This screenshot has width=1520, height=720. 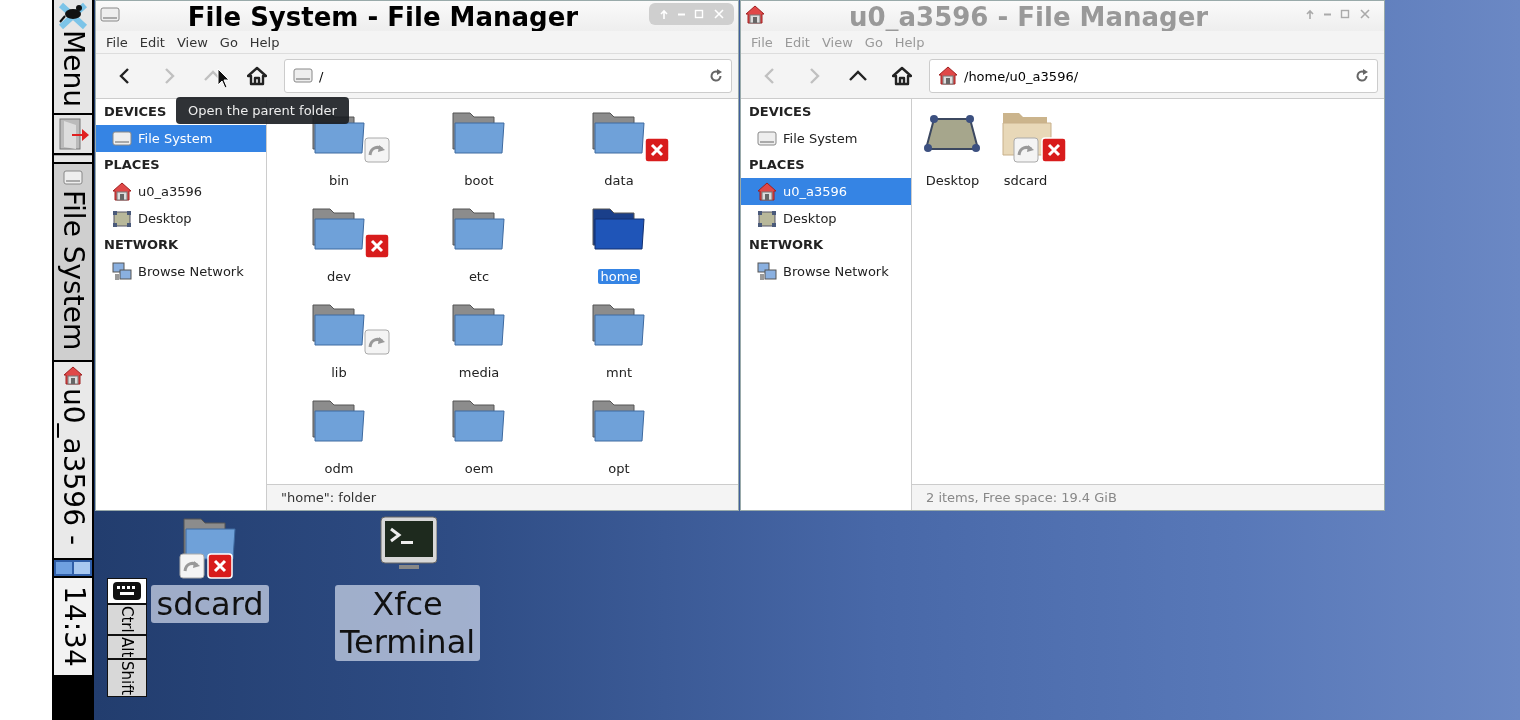 I want to click on menu-item: Edit, so click(x=152, y=42).